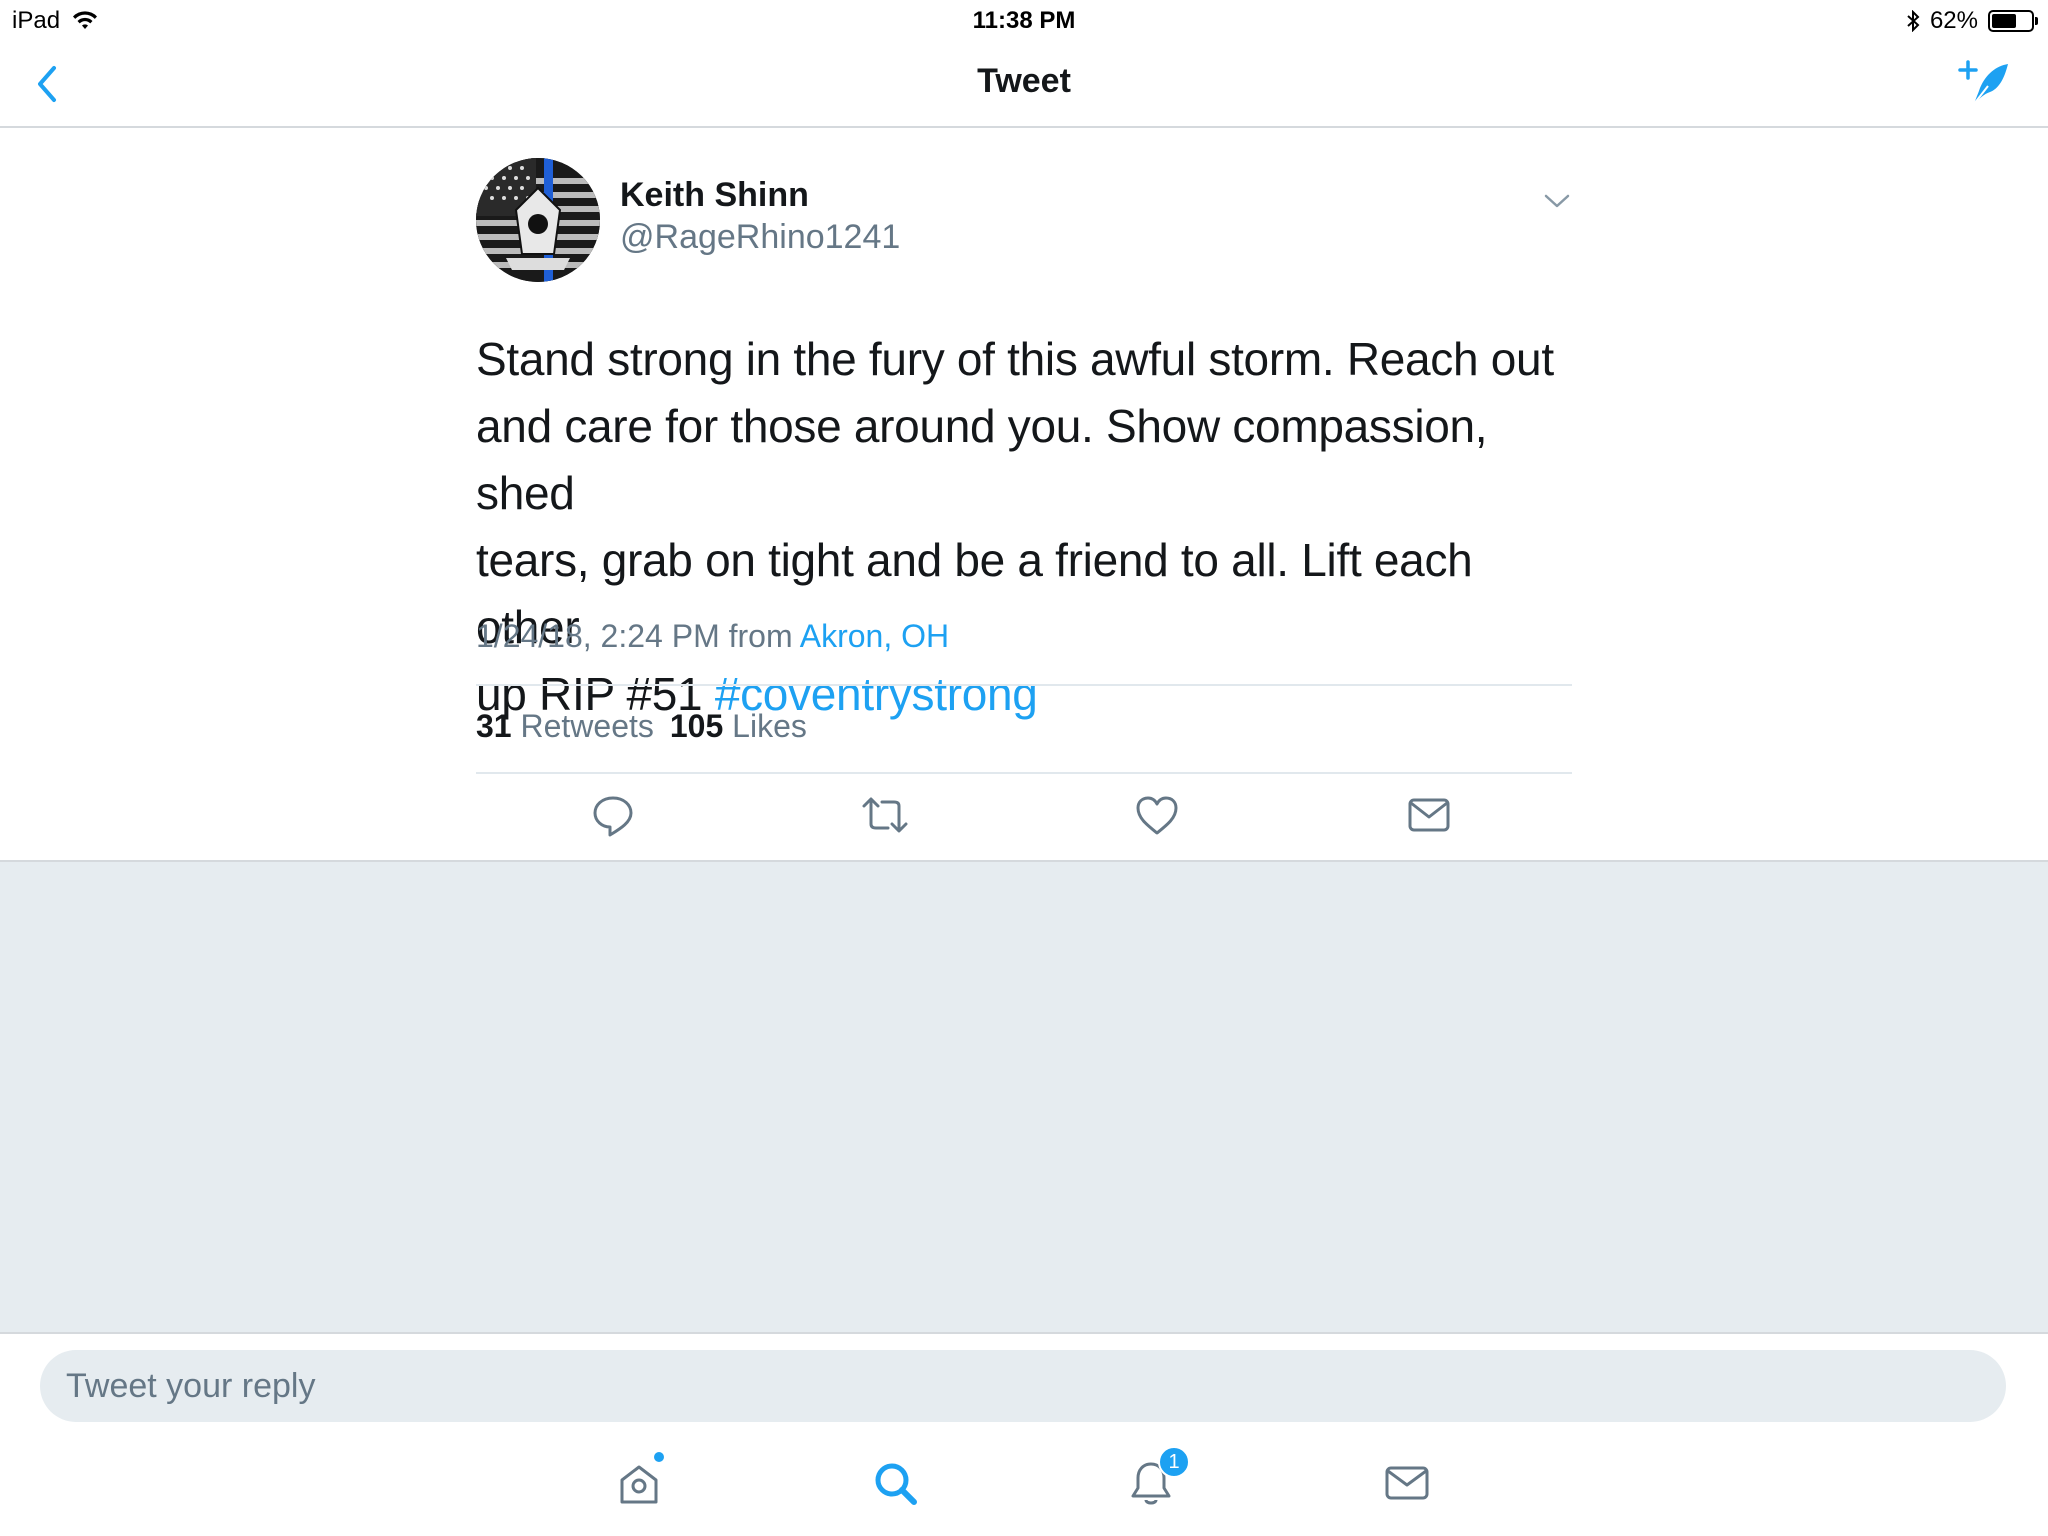 The image size is (2048, 1536). I want to click on status-time: 11:38 PM, so click(1024, 20).